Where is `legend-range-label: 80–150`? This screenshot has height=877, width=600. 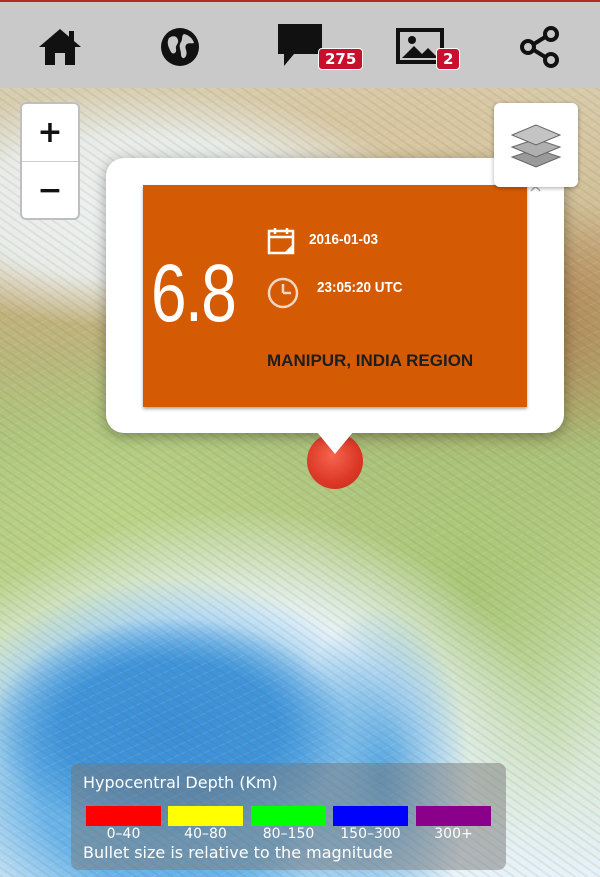 legend-range-label: 80–150 is located at coordinates (288, 834).